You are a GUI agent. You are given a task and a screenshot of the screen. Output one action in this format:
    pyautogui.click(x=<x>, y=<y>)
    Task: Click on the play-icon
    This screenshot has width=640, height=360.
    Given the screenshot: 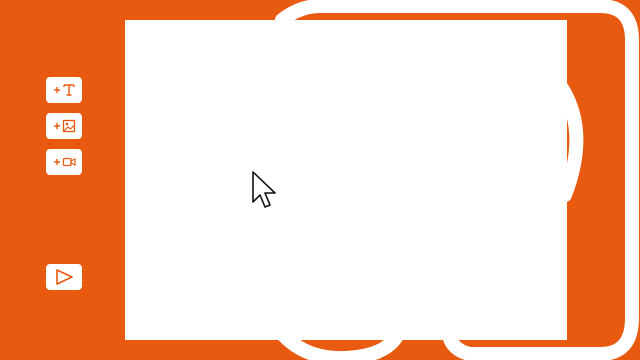 What is the action you would take?
    pyautogui.click(x=64, y=277)
    